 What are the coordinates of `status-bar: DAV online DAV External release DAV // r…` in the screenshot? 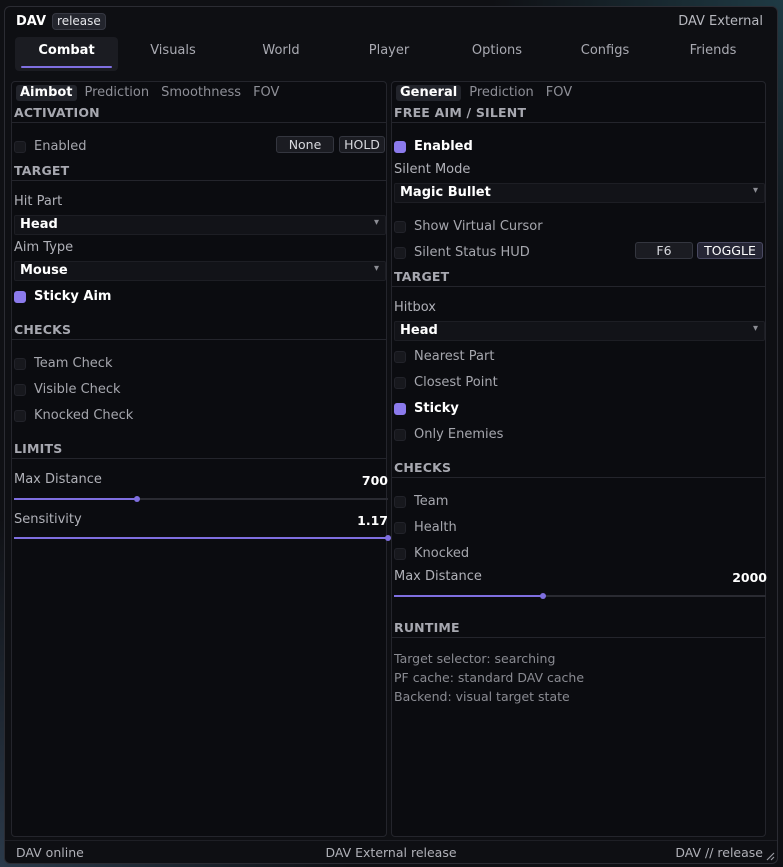 It's located at (391, 851).